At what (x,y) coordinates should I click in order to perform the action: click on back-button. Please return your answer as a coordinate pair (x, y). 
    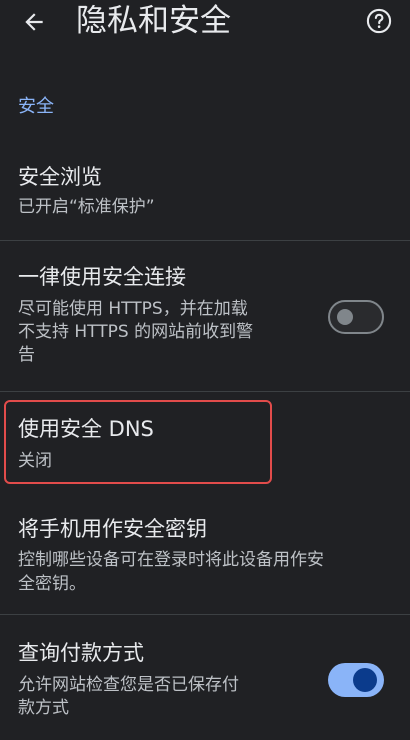
    Looking at the image, I should click on (34, 22).